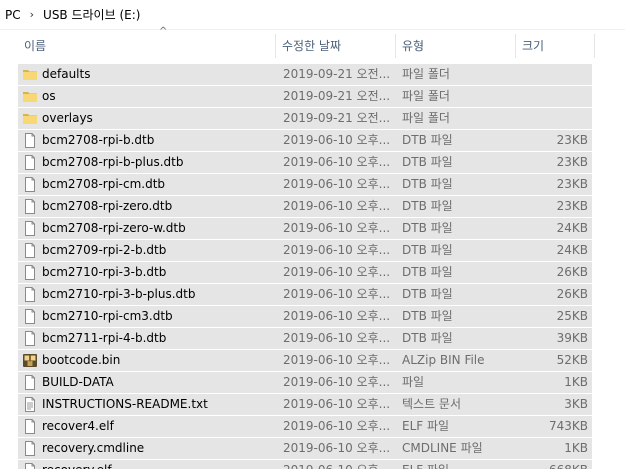 The height and width of the screenshot is (469, 625). I want to click on column-header-name: 이름 ^, so click(146, 43).